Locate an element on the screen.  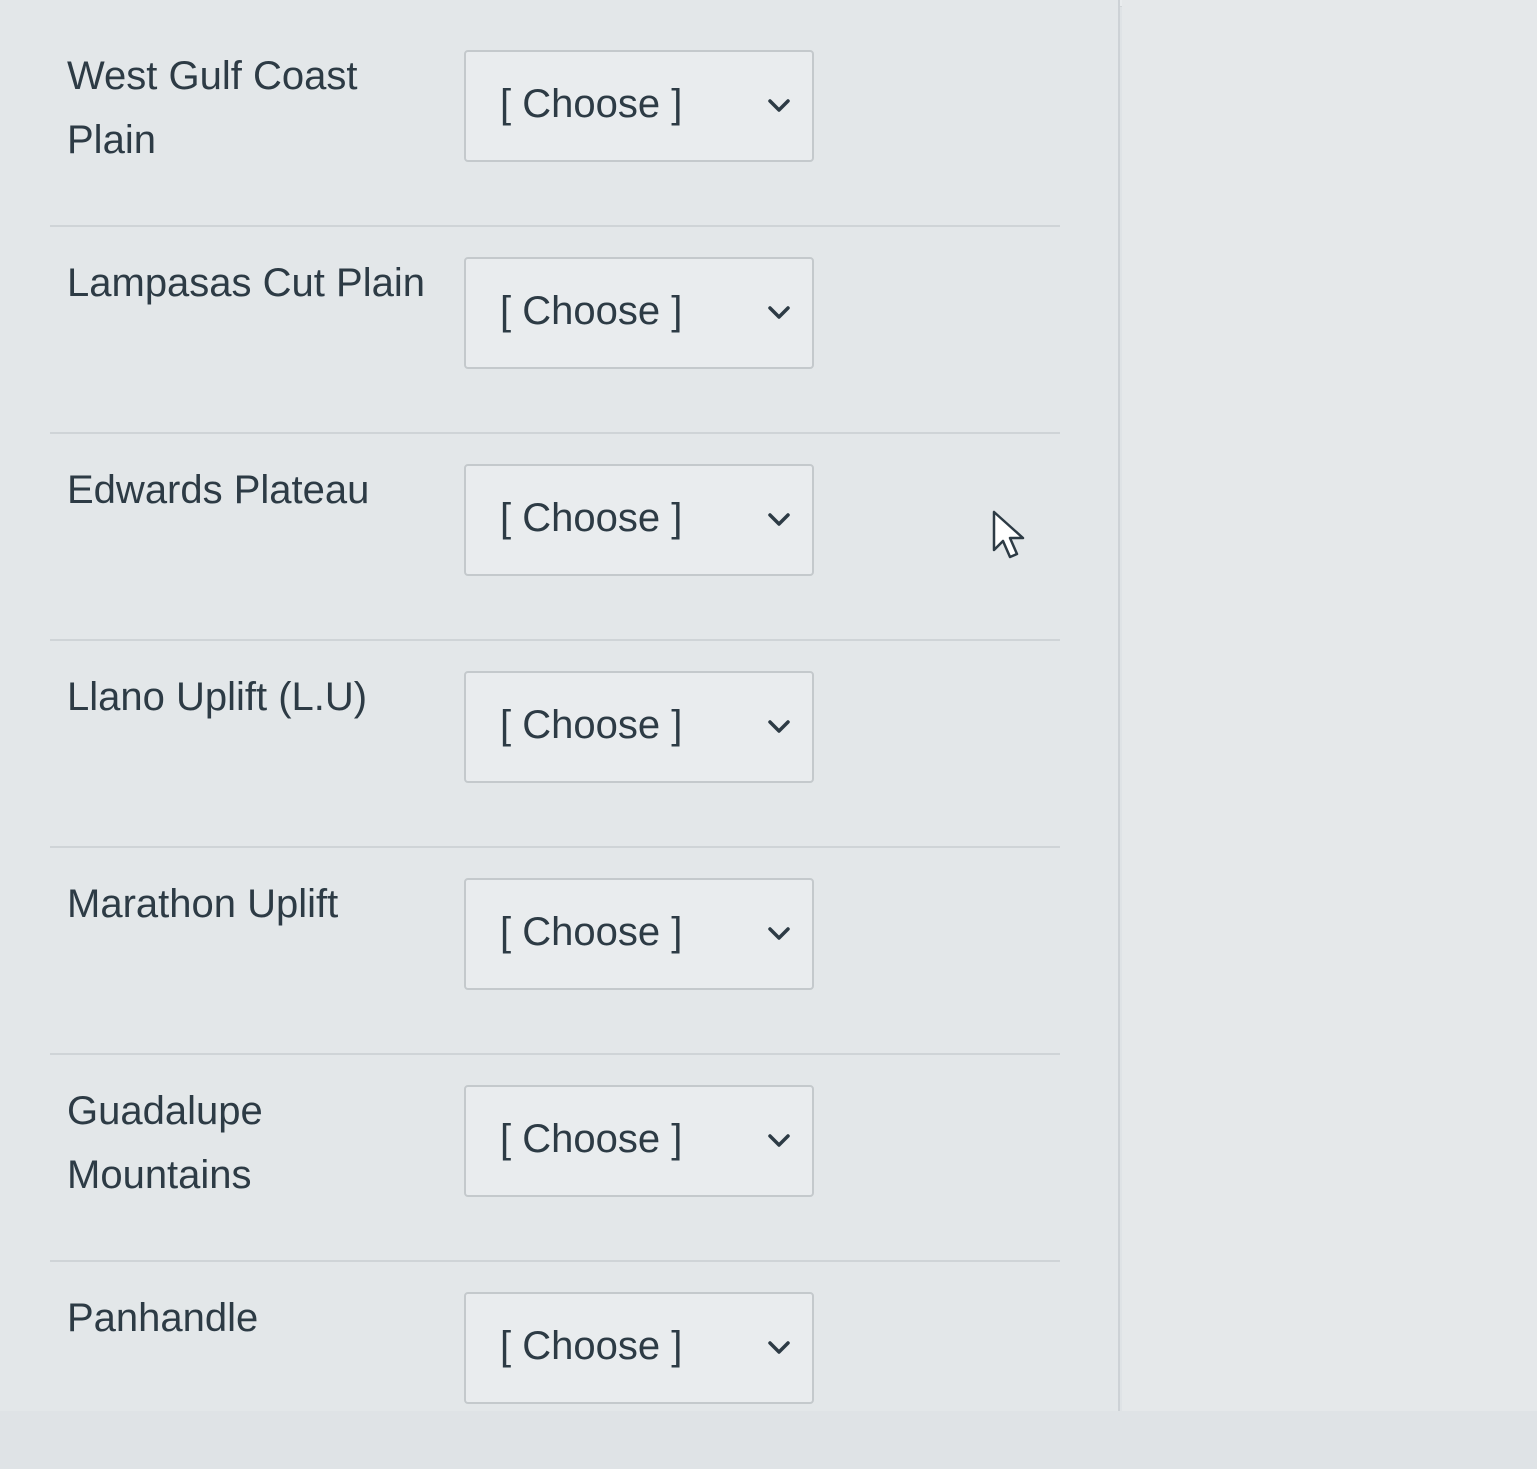
match-label: Guadalupe Mountains is located at coordinates (165, 1143).